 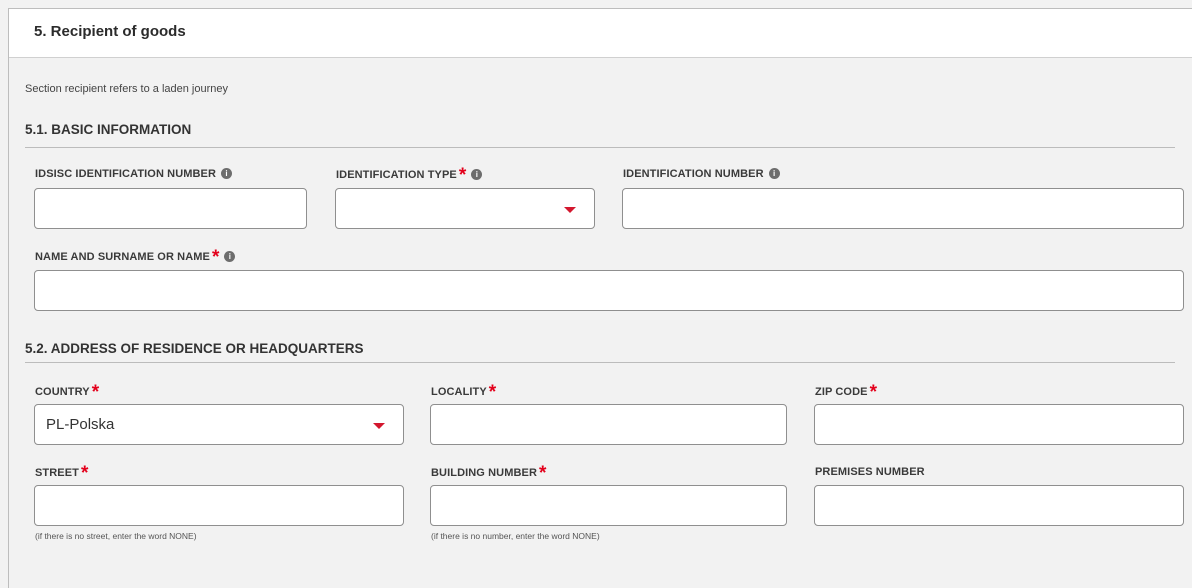 I want to click on premises-number-label: PREMISES NUMBER, so click(x=870, y=472).